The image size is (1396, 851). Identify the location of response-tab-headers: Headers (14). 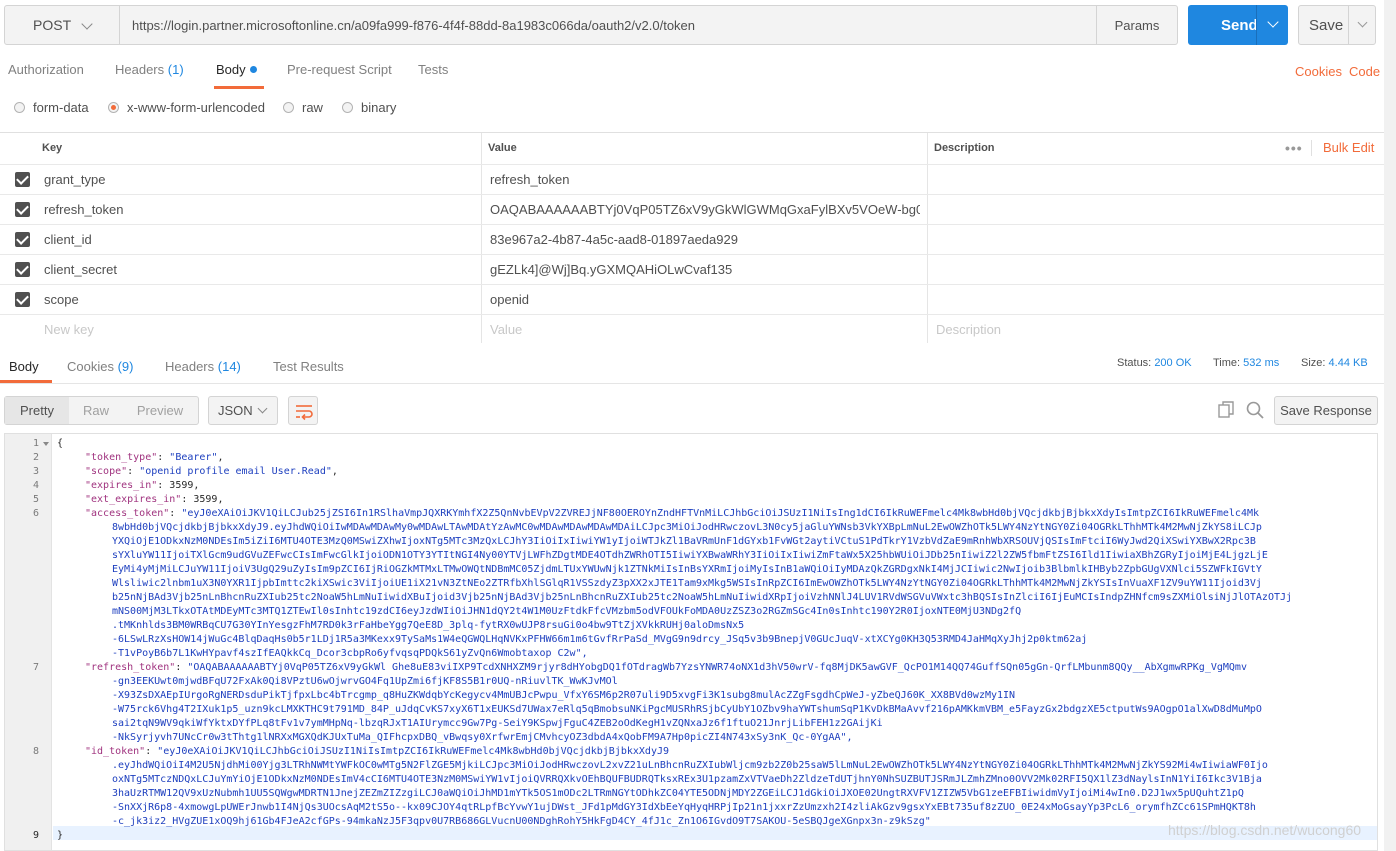
(203, 366).